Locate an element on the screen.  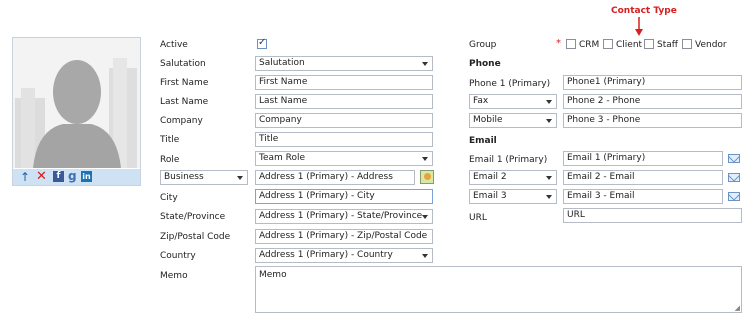
address-field: Address 1 (Primary) - Address is located at coordinates (335, 177).